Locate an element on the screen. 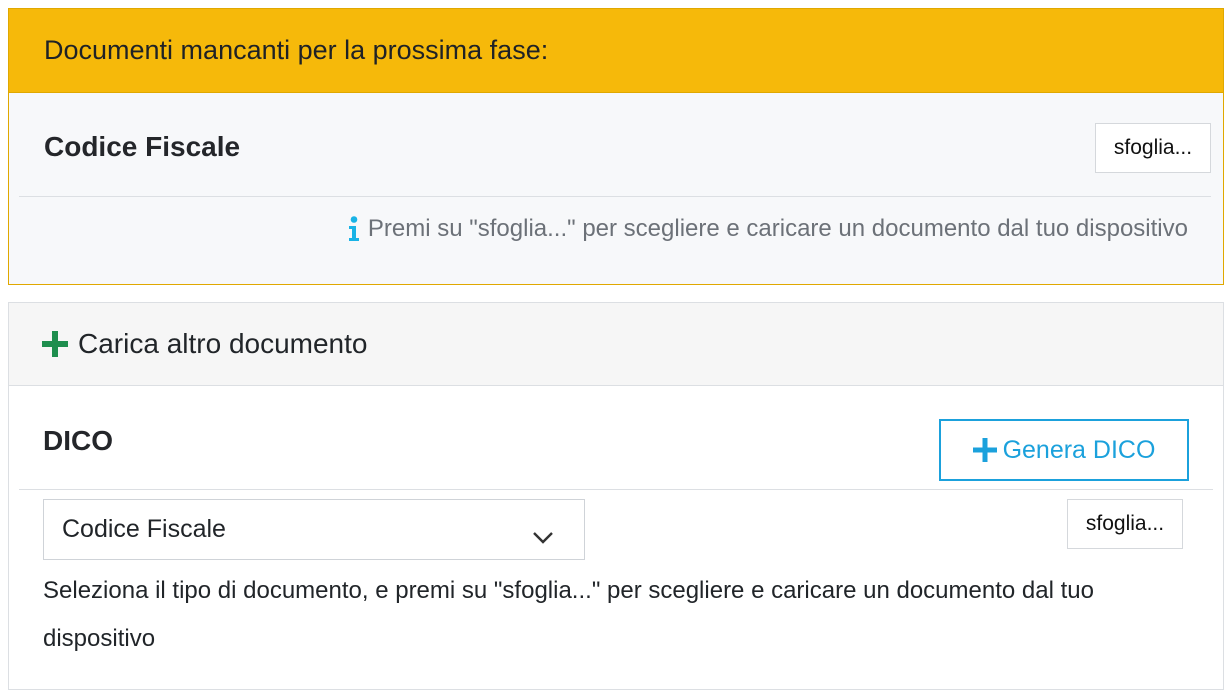  dico-section-title: DICO is located at coordinates (78, 440).